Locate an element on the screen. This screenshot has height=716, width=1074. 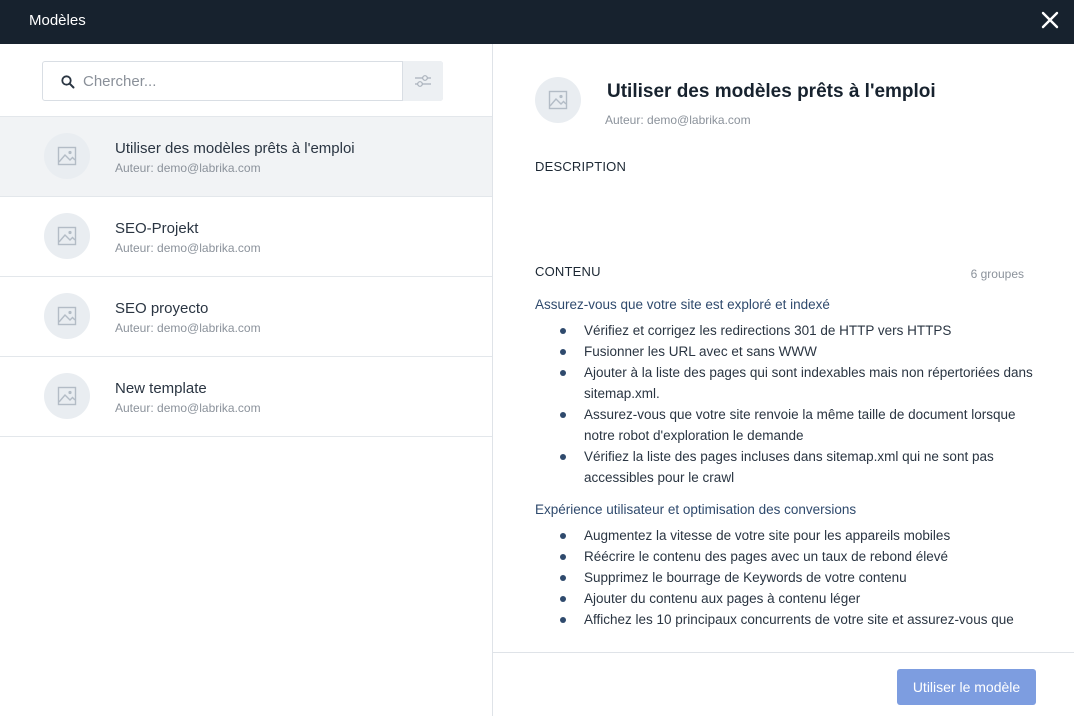
search-input is located at coordinates (242, 81).